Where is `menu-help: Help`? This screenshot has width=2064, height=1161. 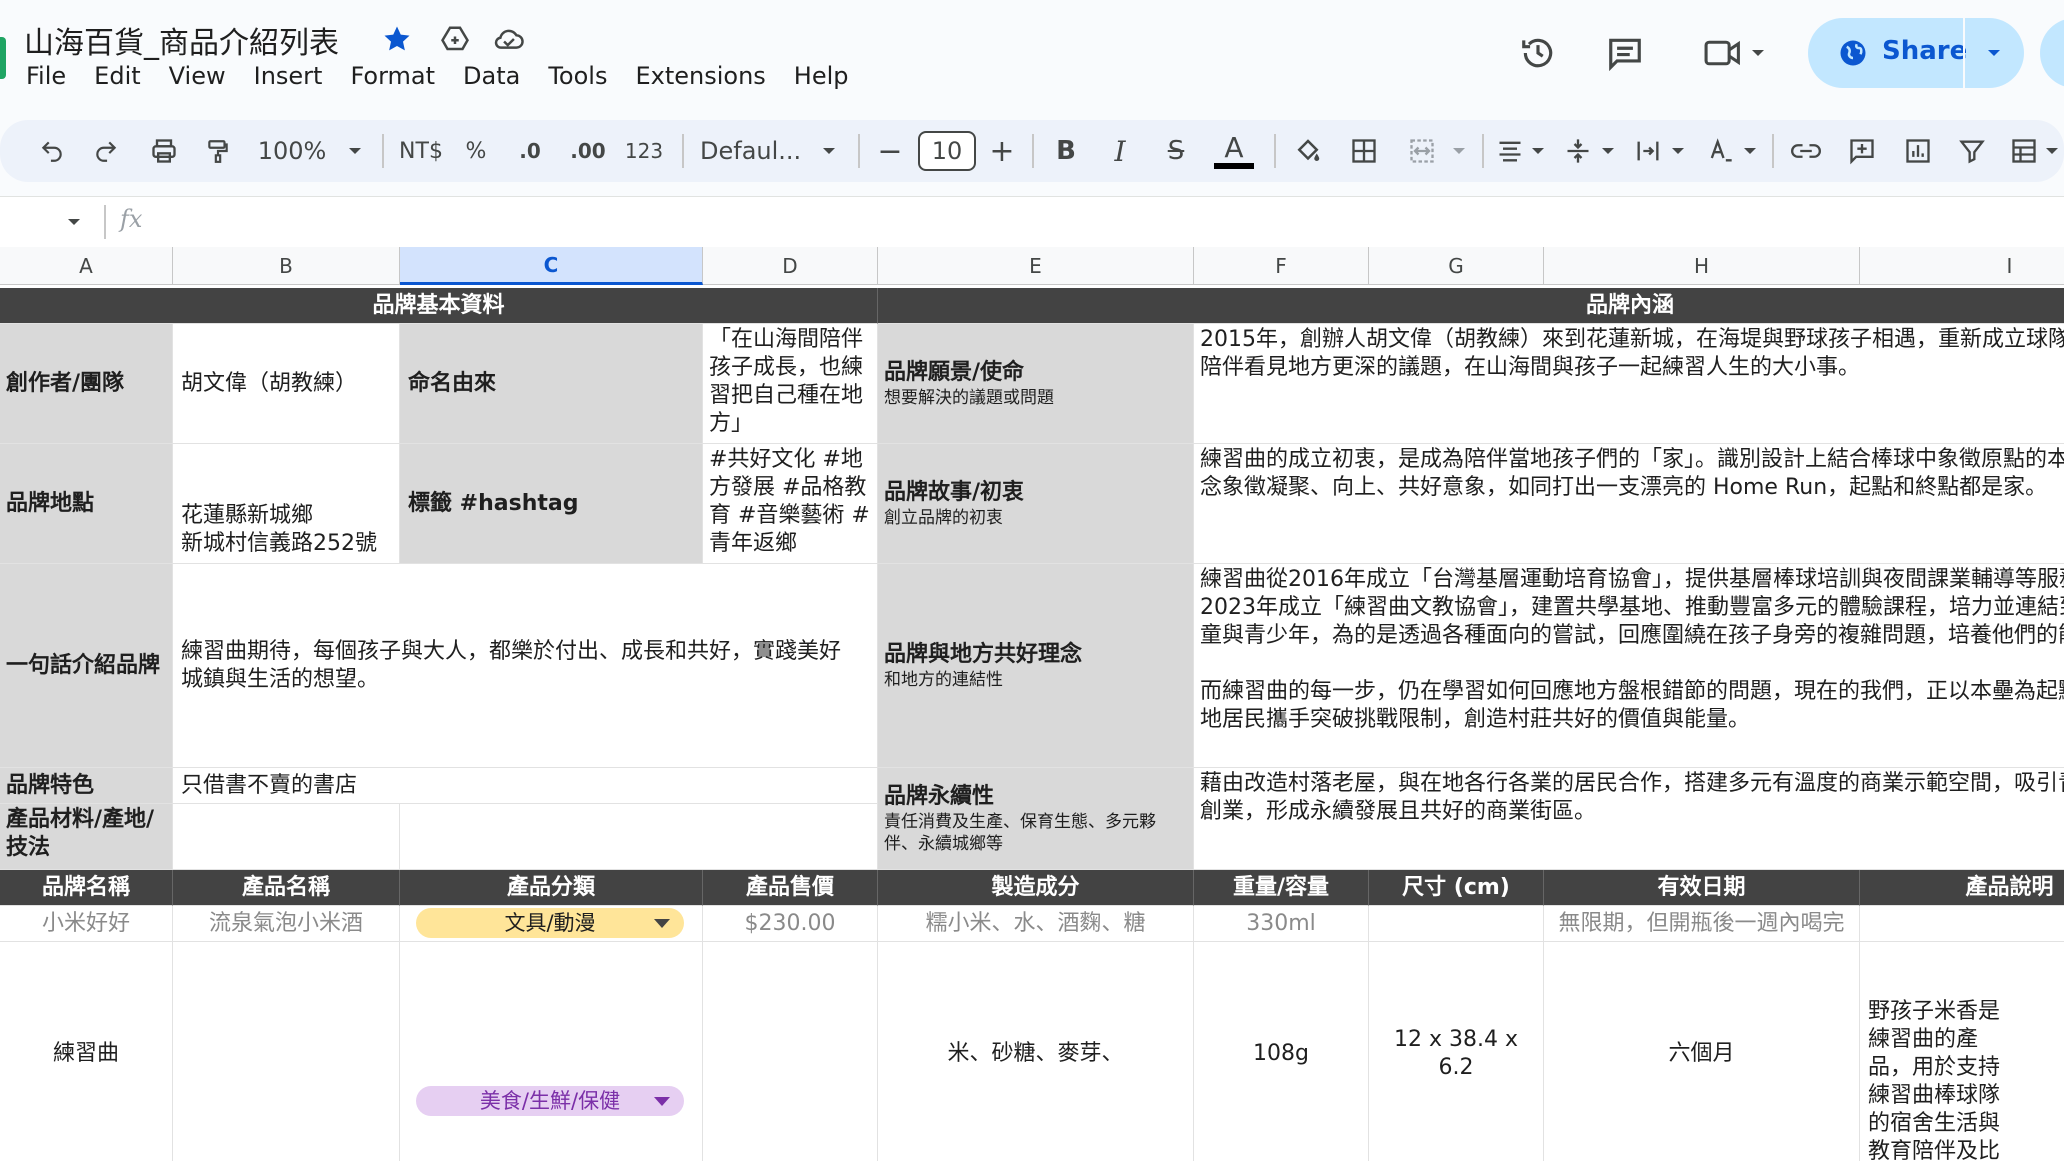
menu-help: Help is located at coordinates (821, 76).